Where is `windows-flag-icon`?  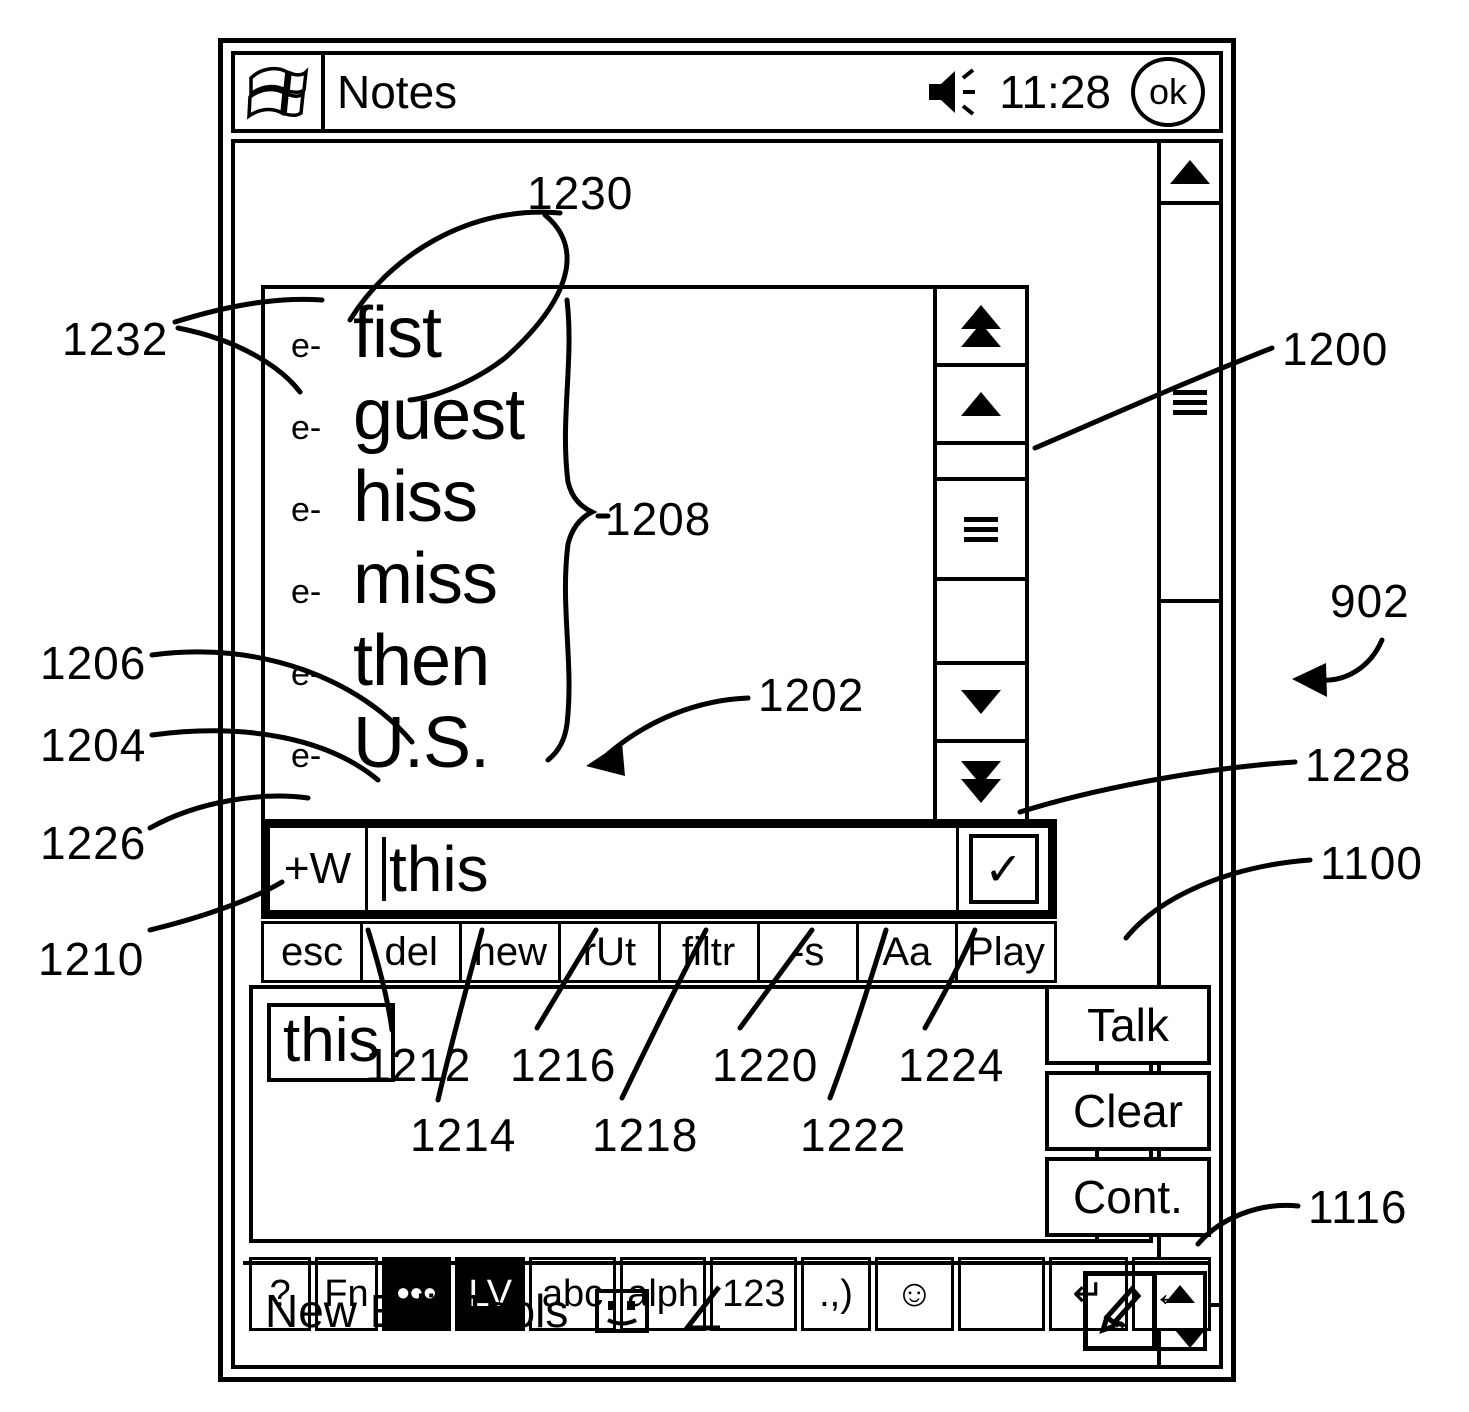 windows-flag-icon is located at coordinates (278, 92).